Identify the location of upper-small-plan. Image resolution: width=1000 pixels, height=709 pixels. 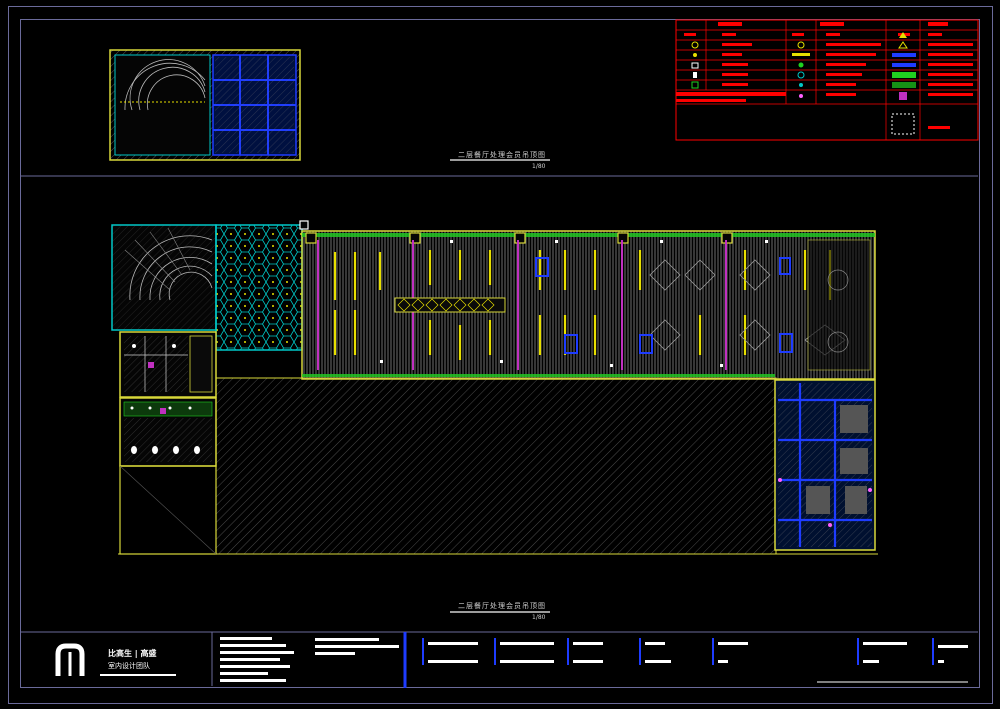
(205, 105).